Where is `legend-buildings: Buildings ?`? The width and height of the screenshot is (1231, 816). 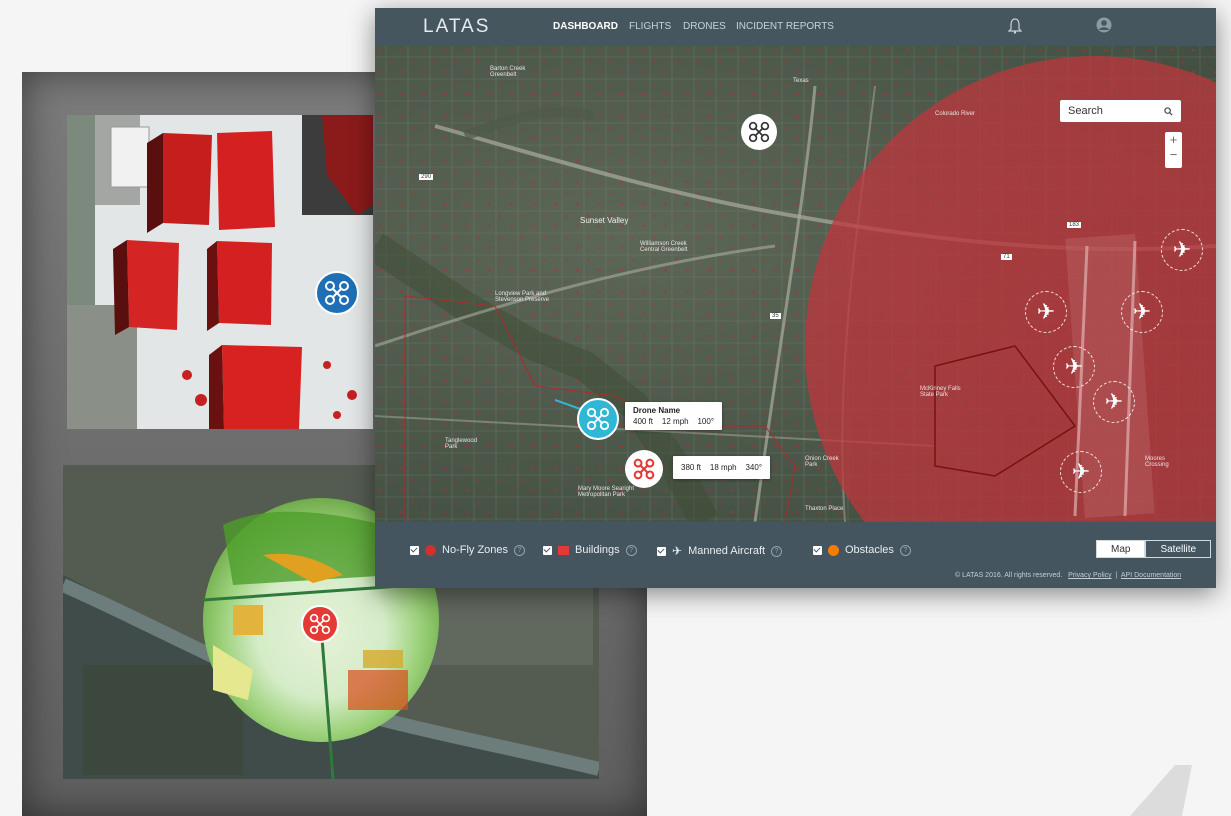 legend-buildings: Buildings ? is located at coordinates (590, 550).